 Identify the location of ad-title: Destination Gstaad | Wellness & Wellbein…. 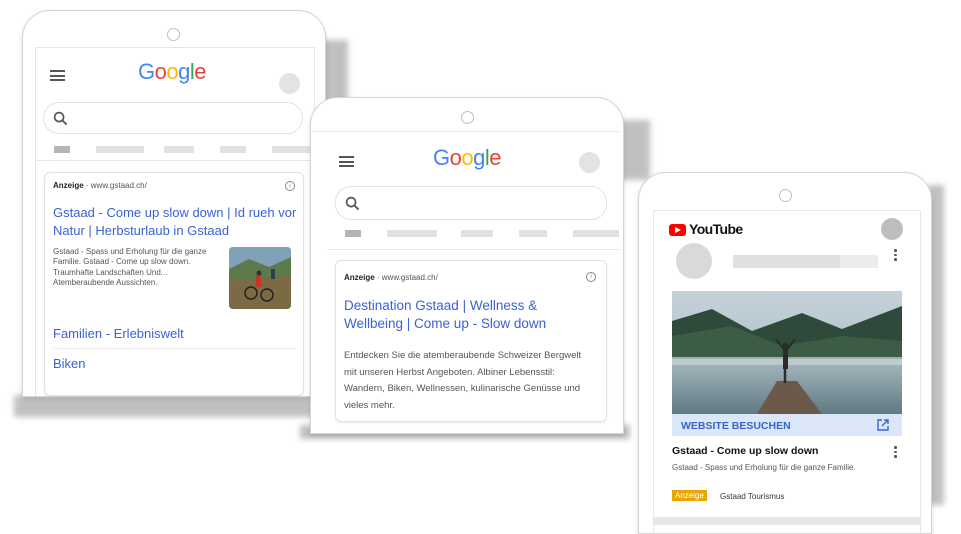
(464, 315).